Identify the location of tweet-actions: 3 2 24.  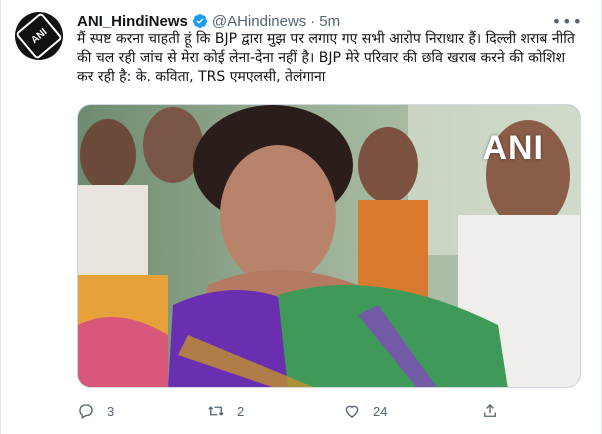
(287, 411).